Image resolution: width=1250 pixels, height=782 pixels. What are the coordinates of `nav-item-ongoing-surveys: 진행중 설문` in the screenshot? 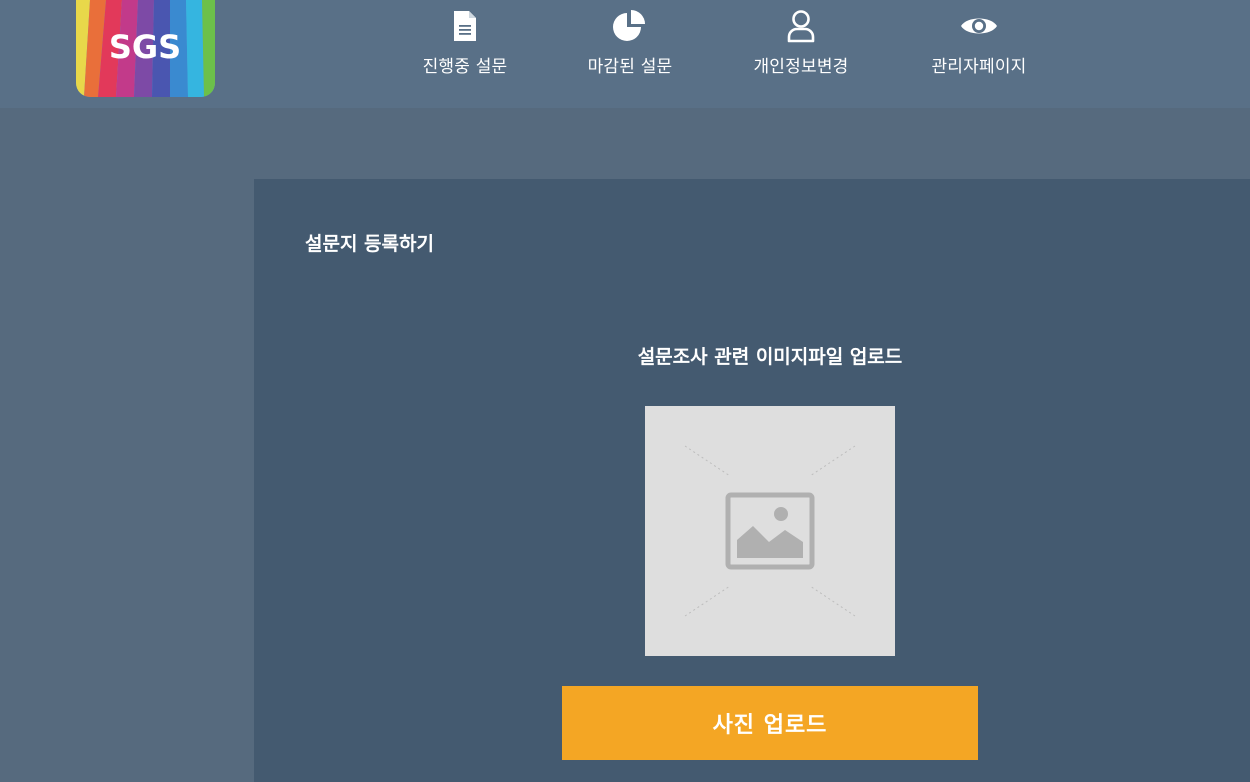 It's located at (465, 42).